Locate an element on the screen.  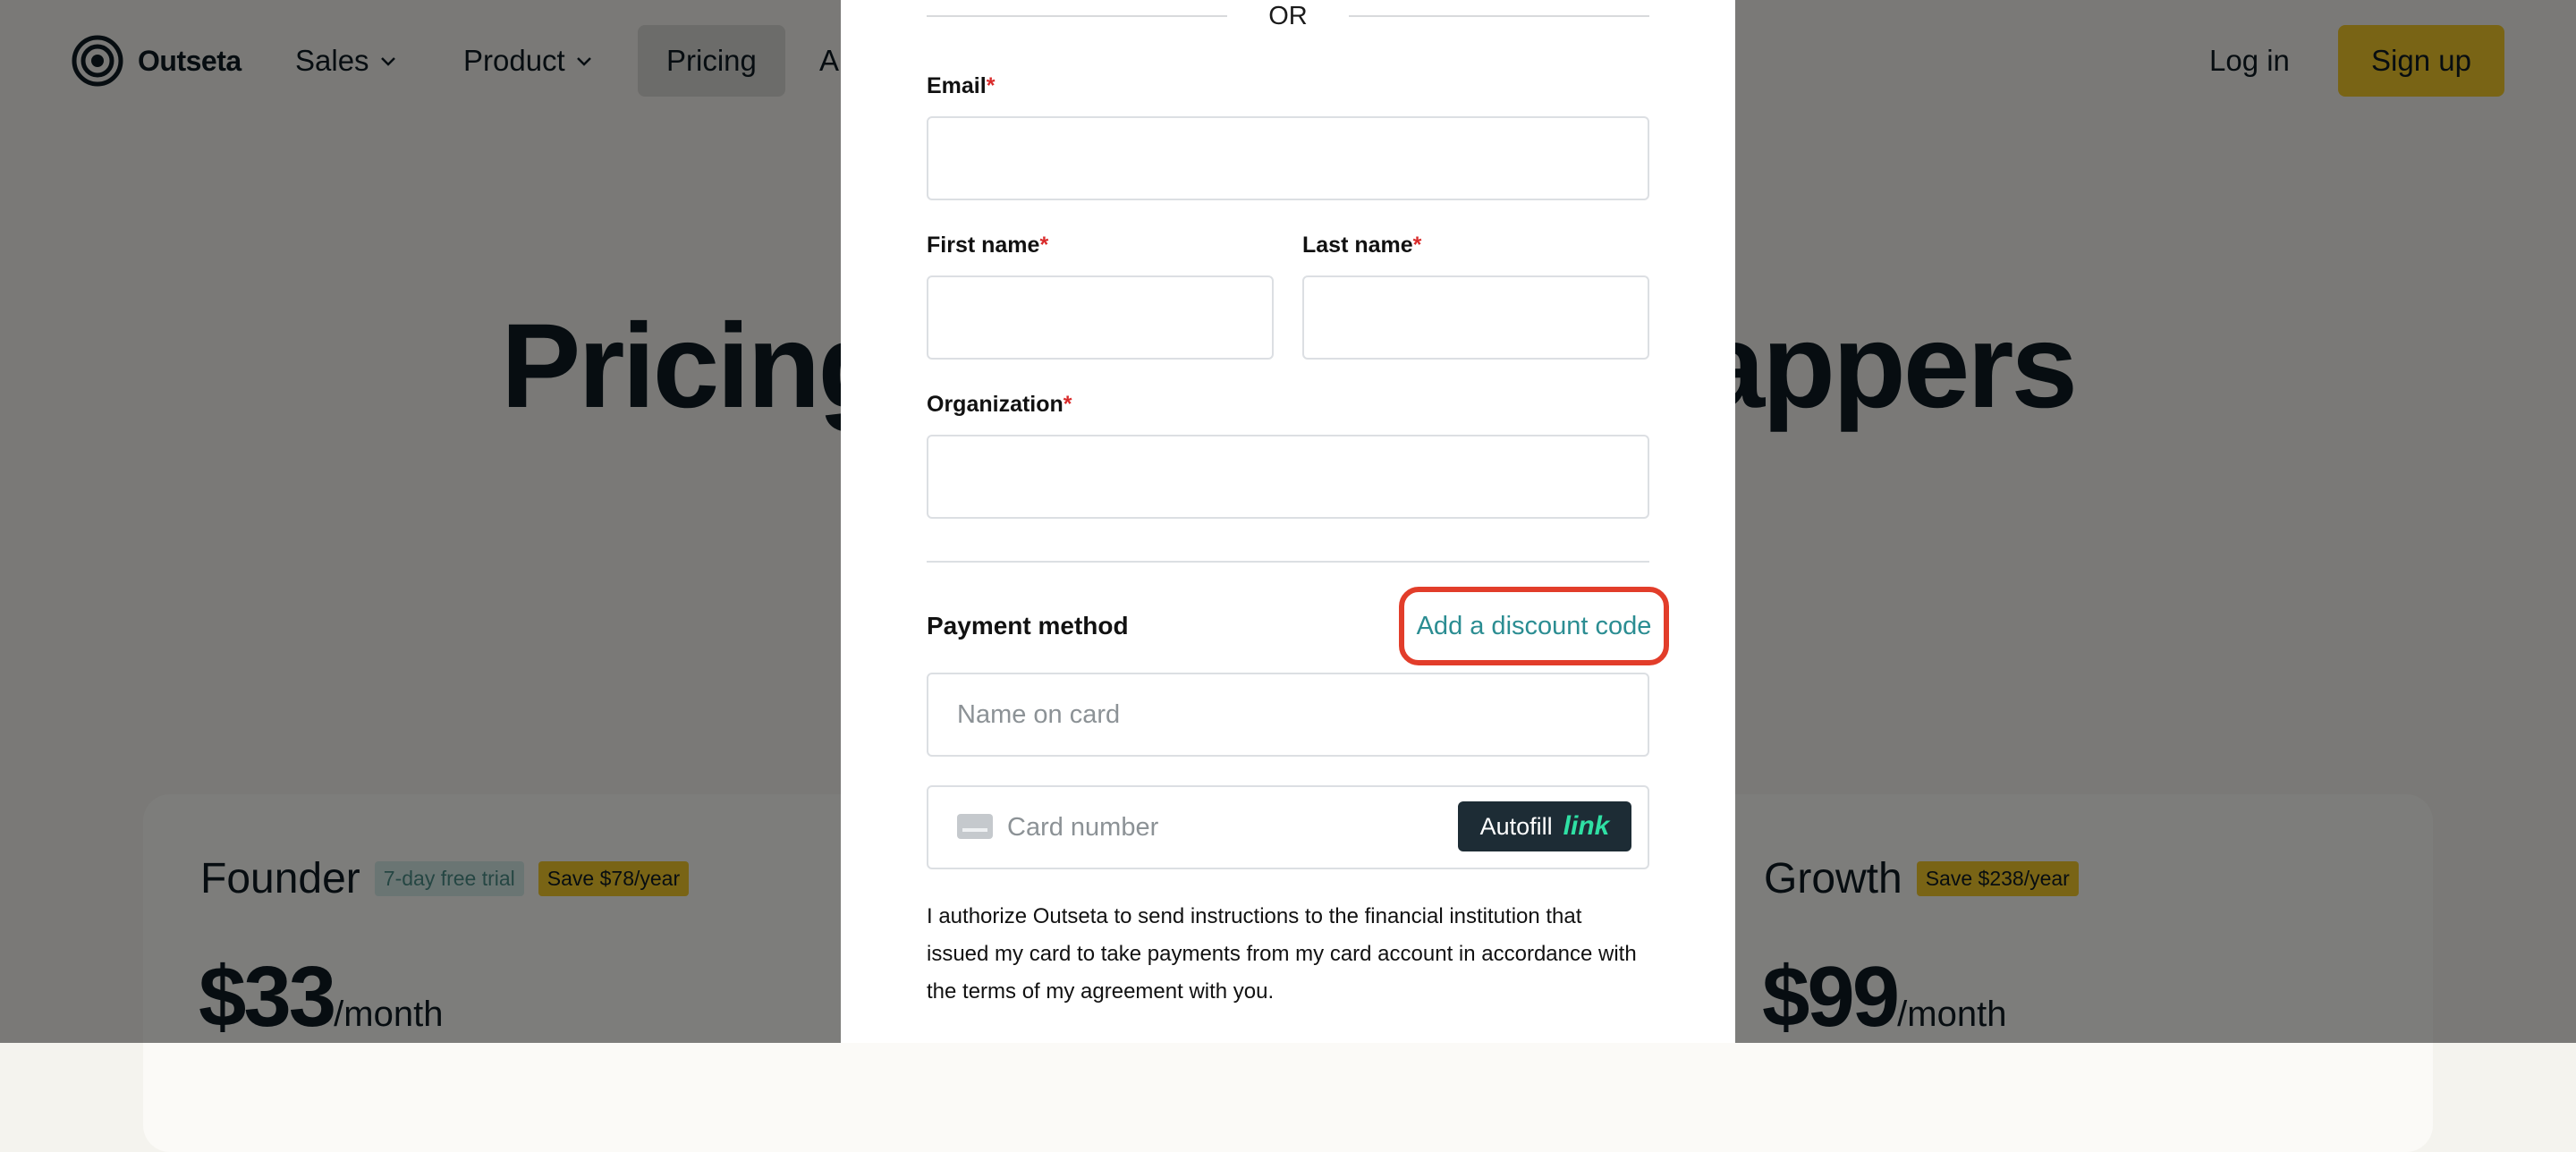
first-name-label-text: First name is located at coordinates (983, 246).